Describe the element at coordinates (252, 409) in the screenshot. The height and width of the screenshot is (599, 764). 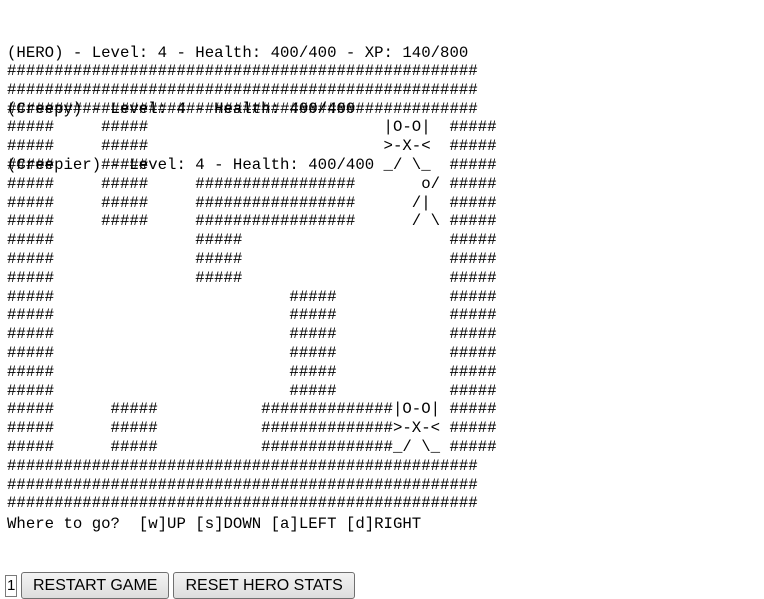
I see `map-row: ##### ##### ##############|O-O| #####` at that location.